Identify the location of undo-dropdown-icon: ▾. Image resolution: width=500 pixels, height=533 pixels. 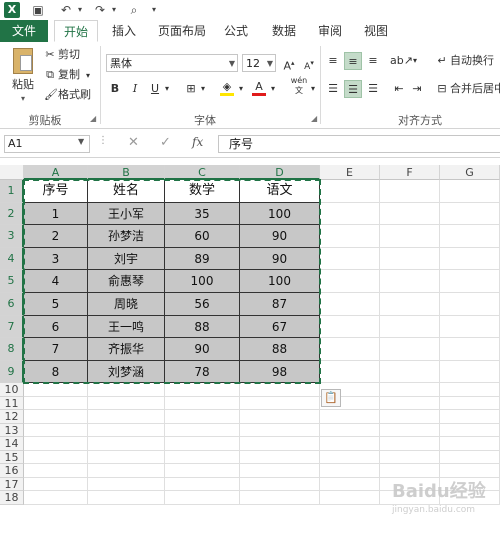
(80, 10).